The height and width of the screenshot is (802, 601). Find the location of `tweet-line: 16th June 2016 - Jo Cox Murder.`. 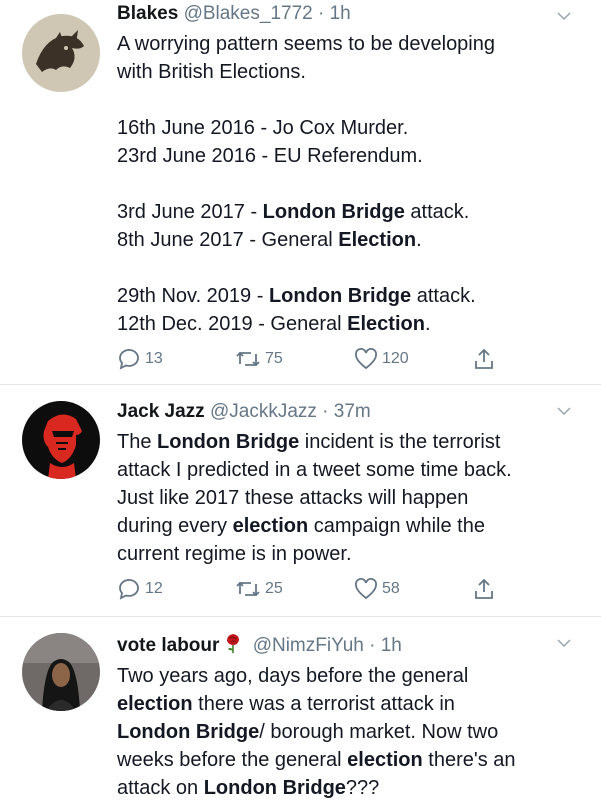

tweet-line: 16th June 2016 - Jo Cox Murder. is located at coordinates (349, 128).